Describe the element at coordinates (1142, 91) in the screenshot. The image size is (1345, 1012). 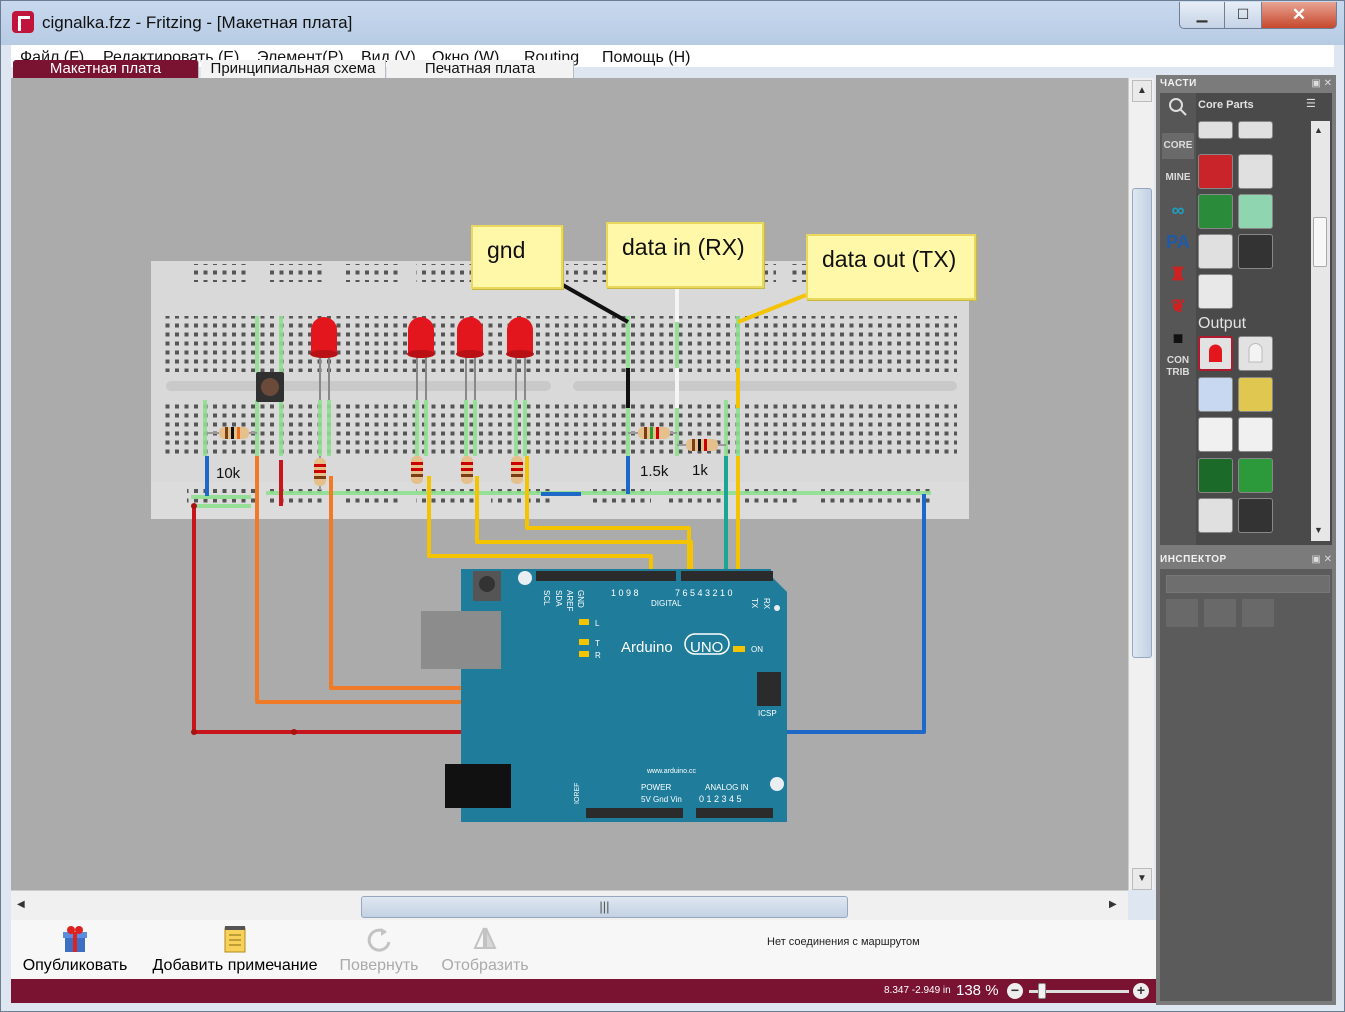
I see `scroll-up-icon: ▲` at that location.